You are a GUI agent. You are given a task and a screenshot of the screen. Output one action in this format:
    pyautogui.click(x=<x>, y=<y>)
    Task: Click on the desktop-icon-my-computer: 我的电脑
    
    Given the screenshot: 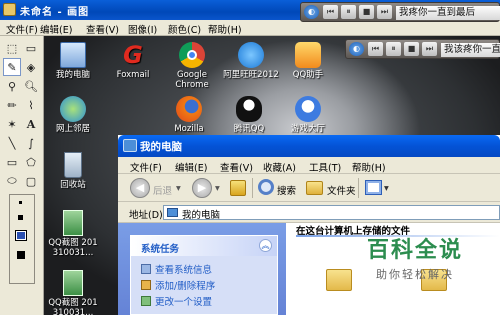 What is the action you would take?
    pyautogui.click(x=73, y=61)
    